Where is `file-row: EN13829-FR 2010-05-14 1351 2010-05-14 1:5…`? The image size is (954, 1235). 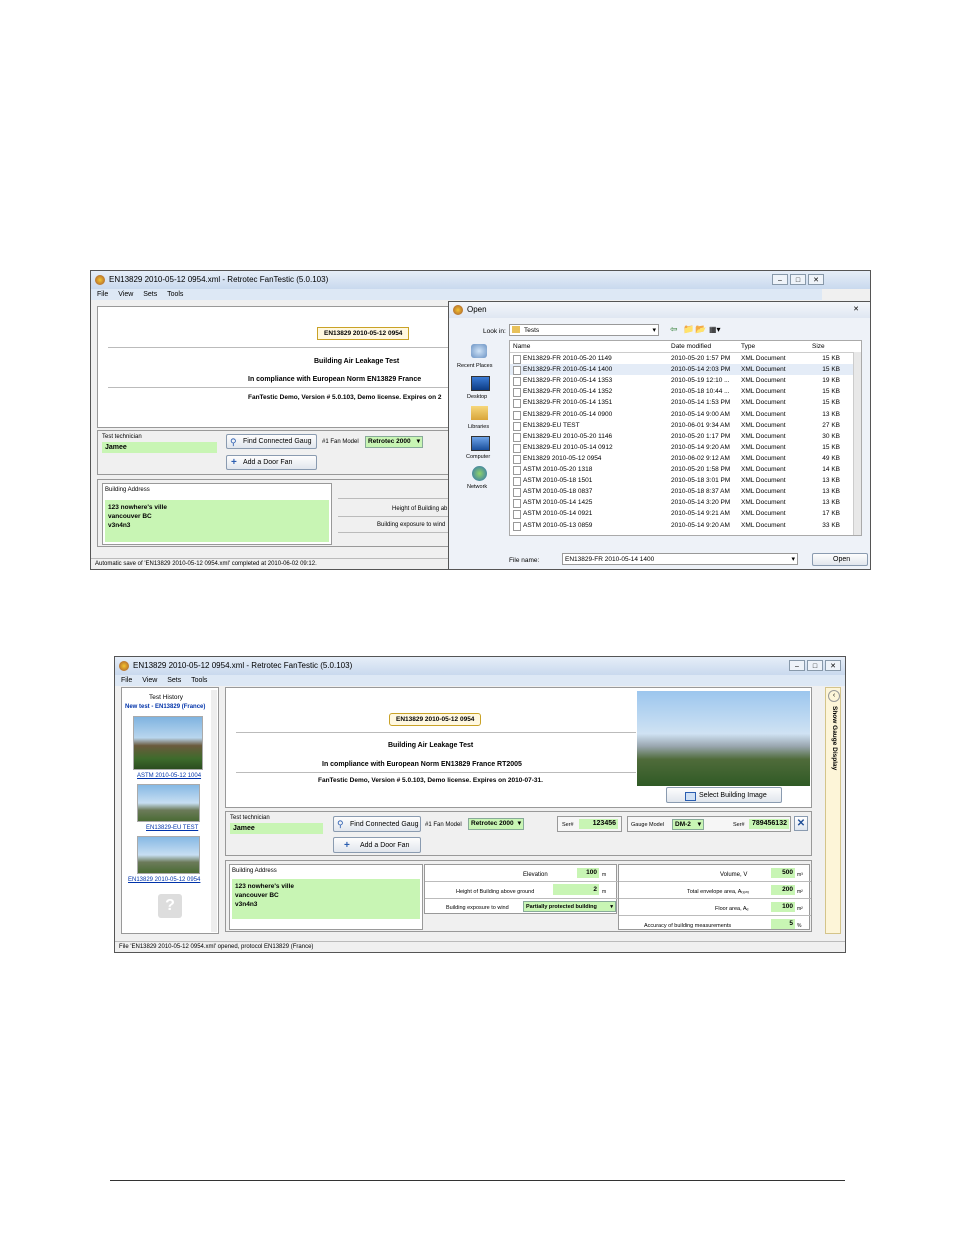
file-row: EN13829-FR 2010-05-14 1351 2010-05-14 1:5… is located at coordinates (682, 403).